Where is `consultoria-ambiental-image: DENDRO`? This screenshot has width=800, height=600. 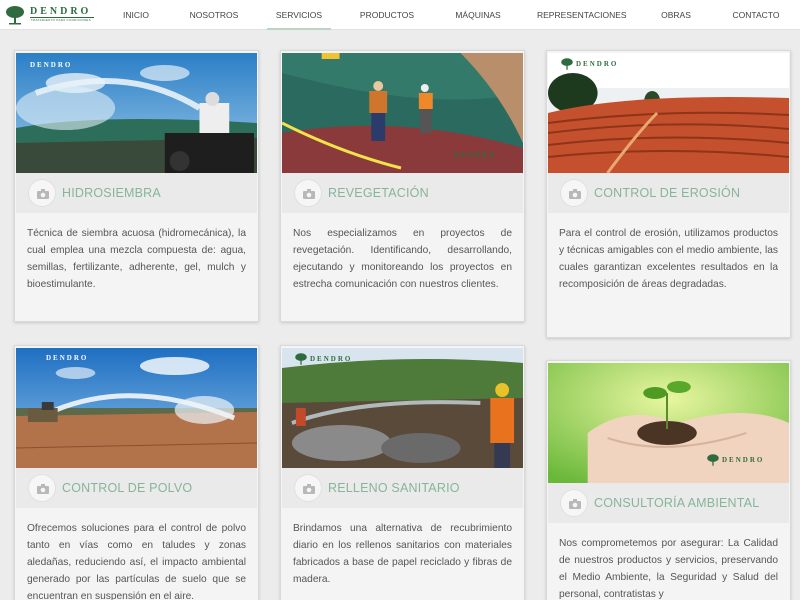 consultoria-ambiental-image: DENDRO is located at coordinates (668, 423).